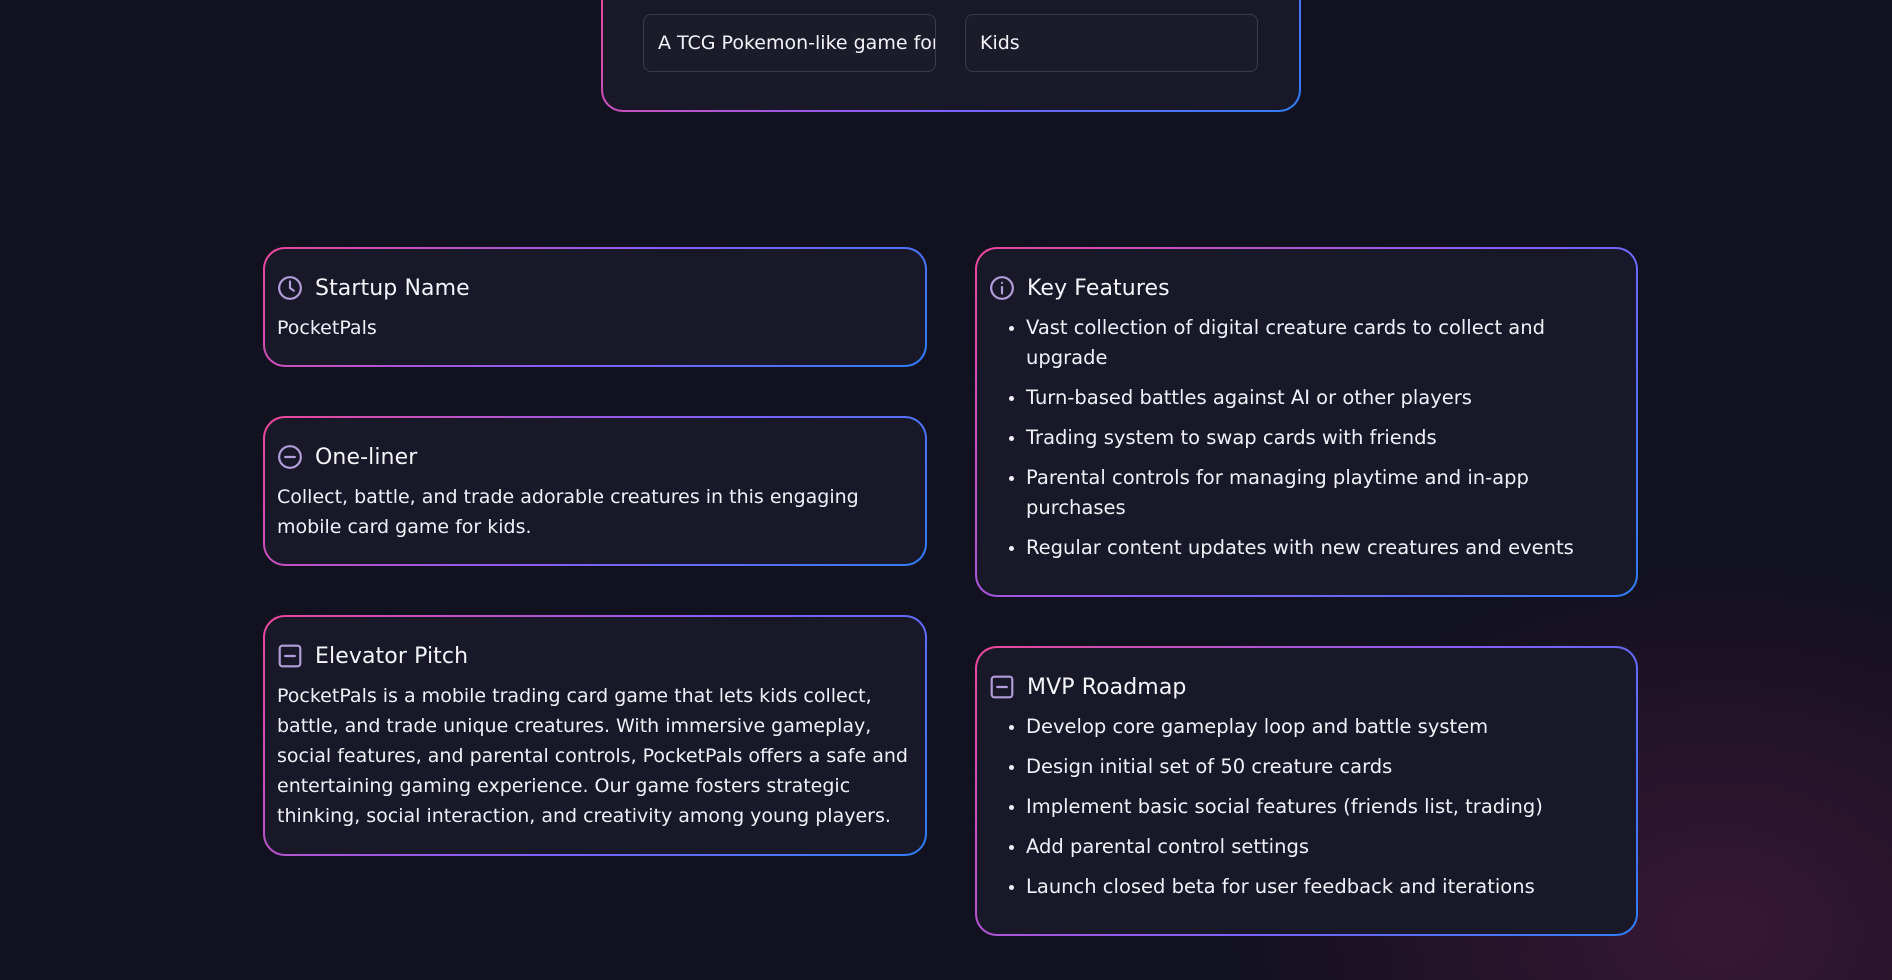  What do you see at coordinates (392, 656) in the screenshot?
I see `card-title: Elevator Pitch` at bounding box center [392, 656].